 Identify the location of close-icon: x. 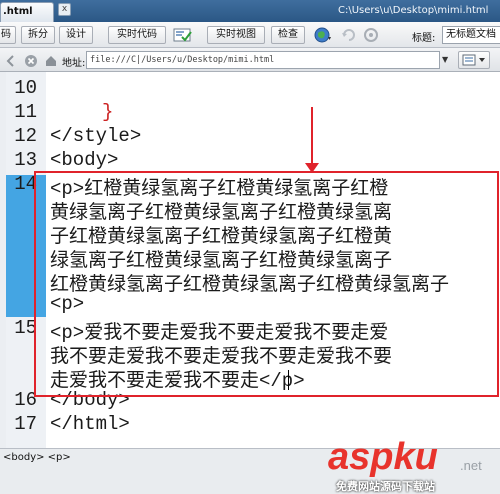
(64, 9).